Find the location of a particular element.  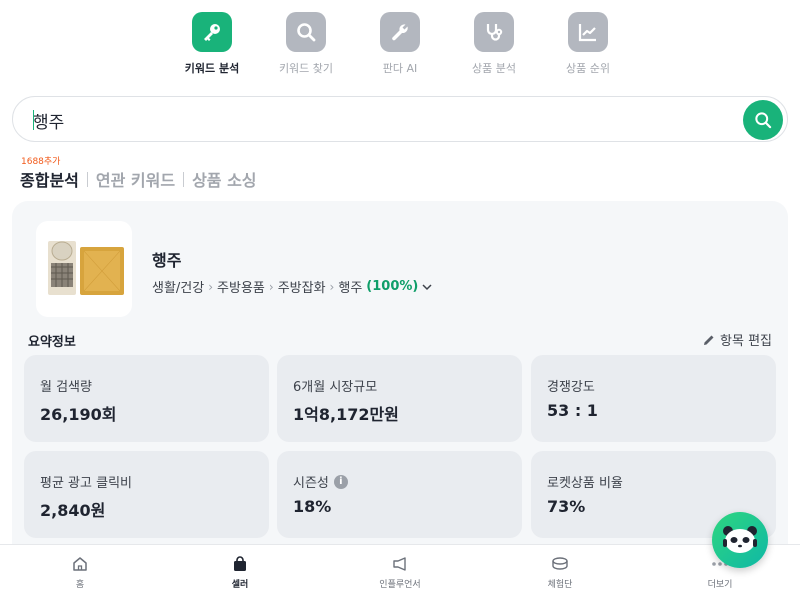

wrench-icon is located at coordinates (400, 32).